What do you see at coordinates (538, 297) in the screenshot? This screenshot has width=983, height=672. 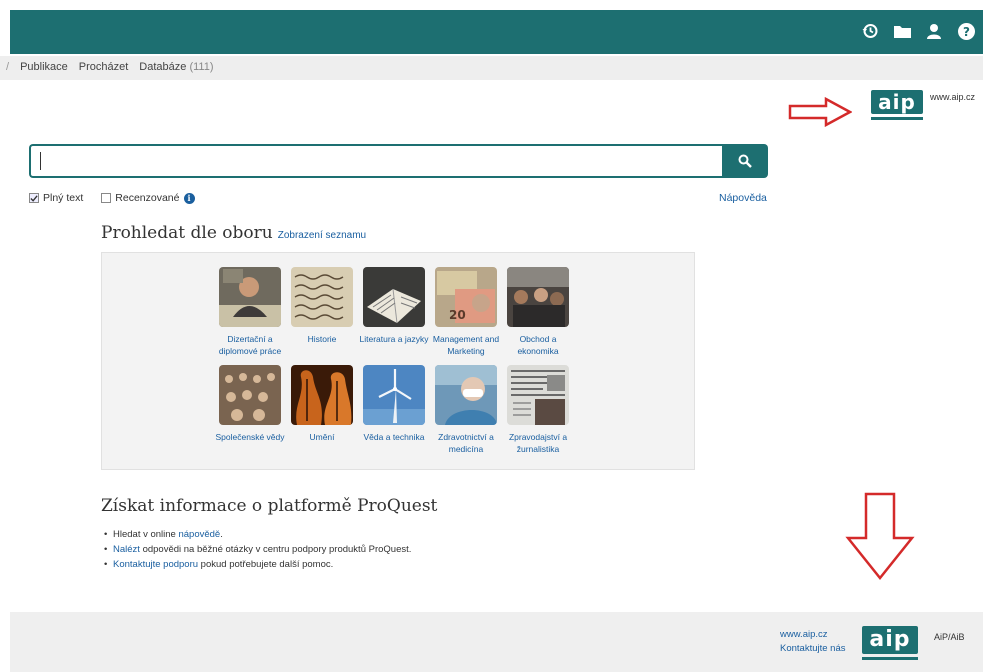 I see `business-image` at bounding box center [538, 297].